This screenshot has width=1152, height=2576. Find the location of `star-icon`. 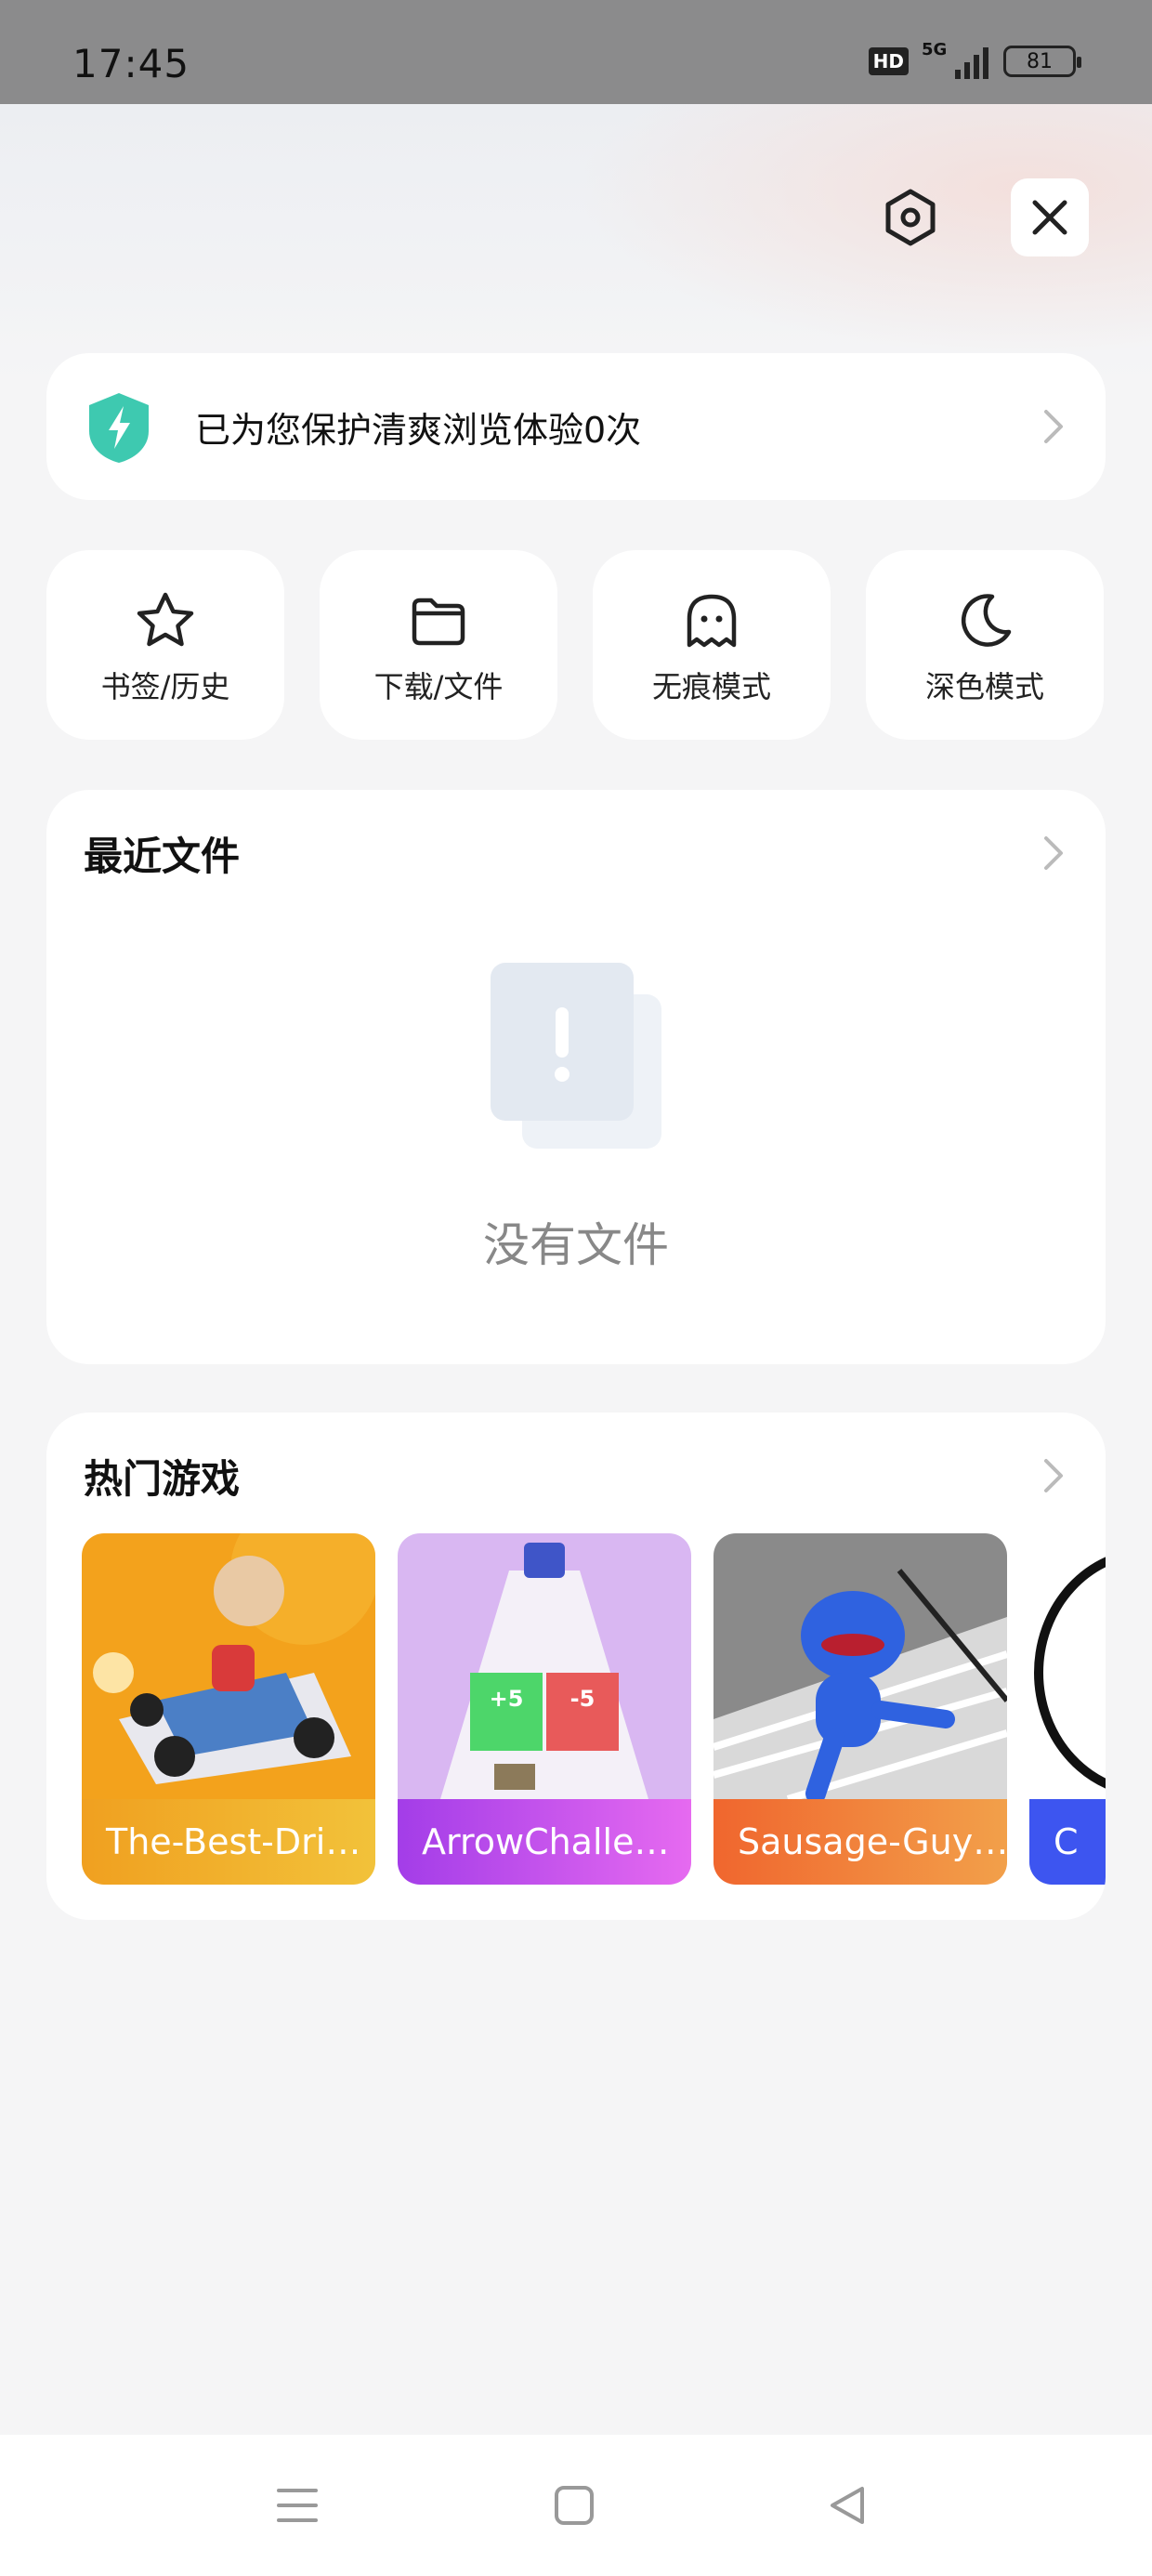

star-icon is located at coordinates (165, 619).